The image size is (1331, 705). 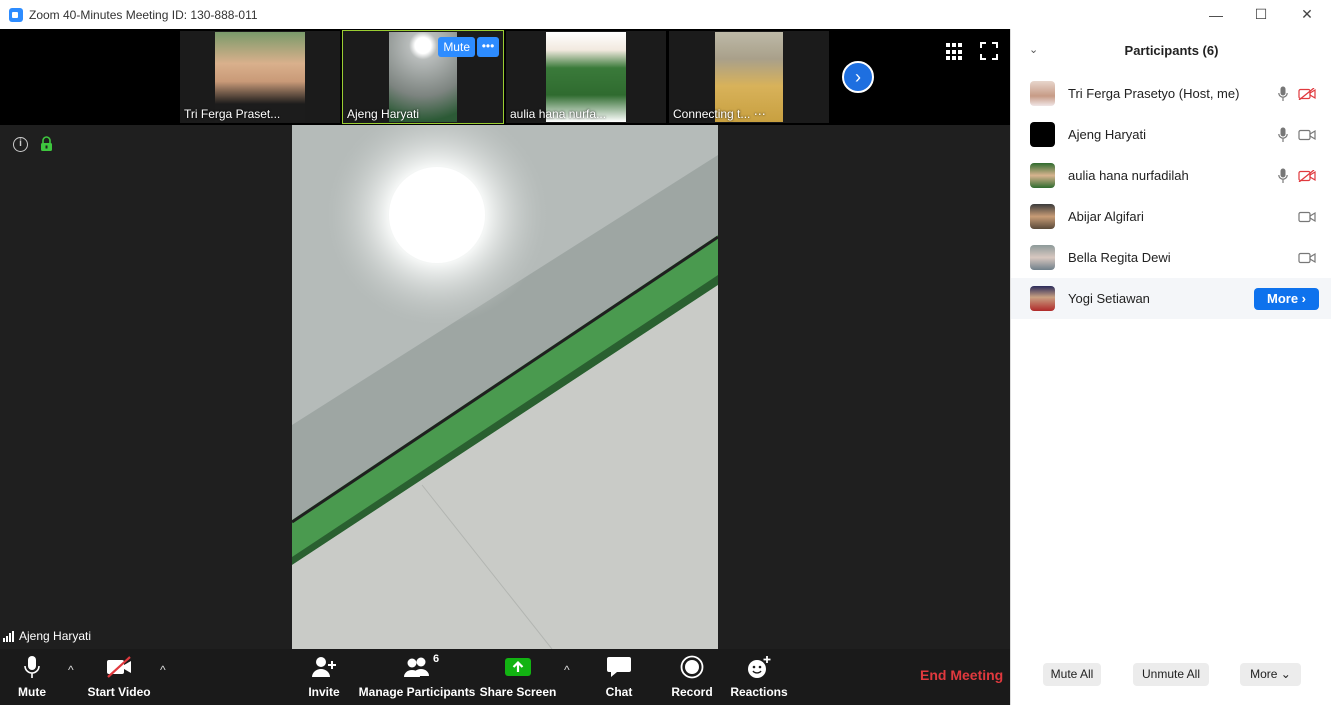 I want to click on participant-name: Abijar Algifari, so click(x=1106, y=216).